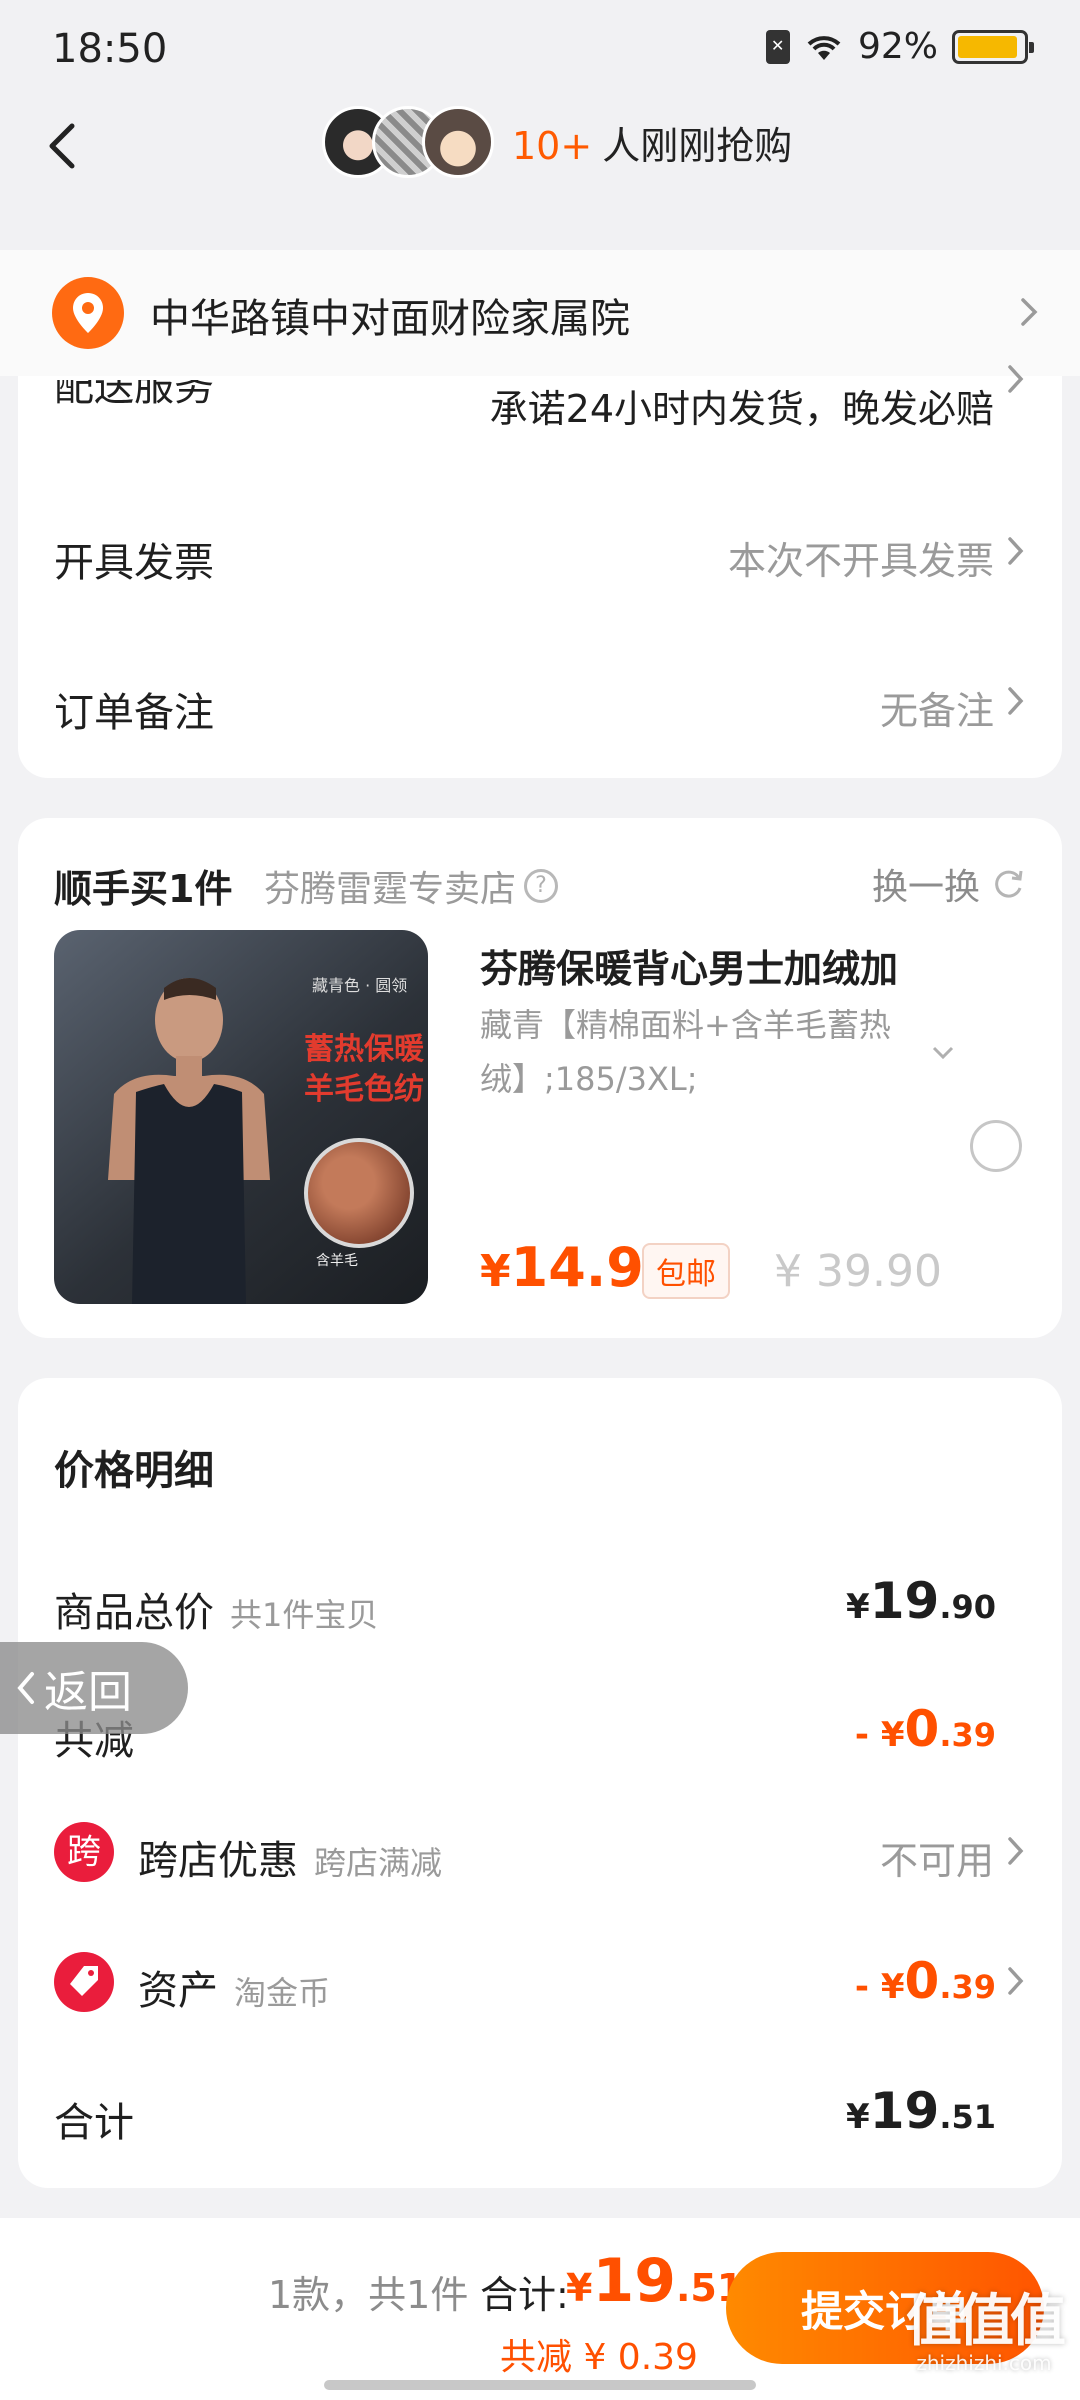 Image resolution: width=1080 pixels, height=2400 pixels. Describe the element at coordinates (189, 1141) in the screenshot. I see `model-figure` at that location.